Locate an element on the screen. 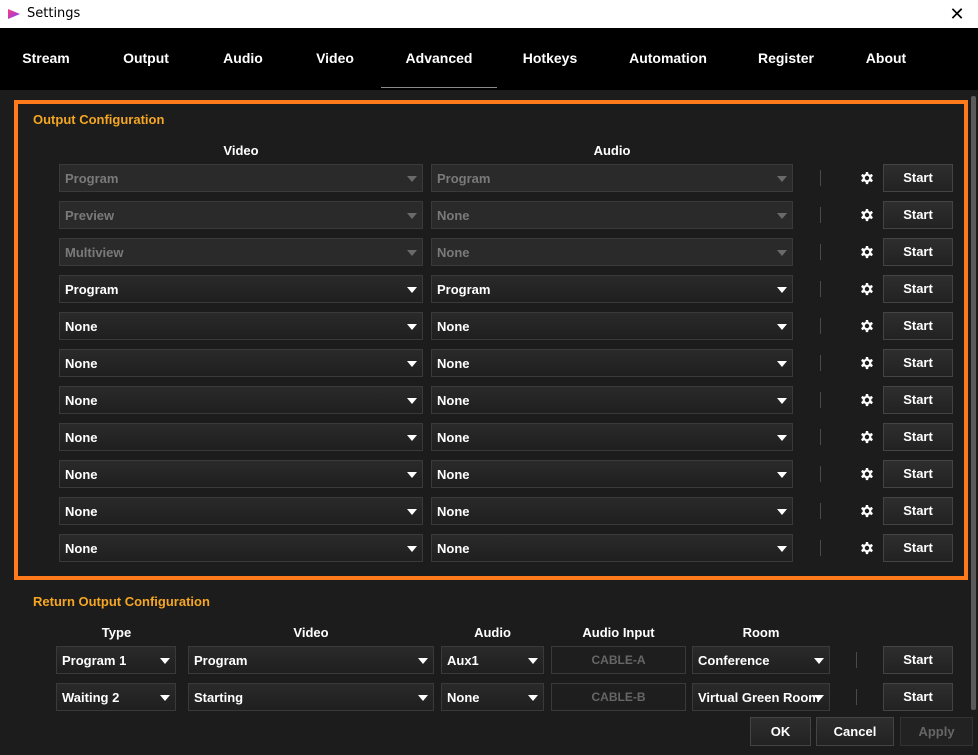 The height and width of the screenshot is (755, 978). return-type-select: Program 1 is located at coordinates (116, 660).